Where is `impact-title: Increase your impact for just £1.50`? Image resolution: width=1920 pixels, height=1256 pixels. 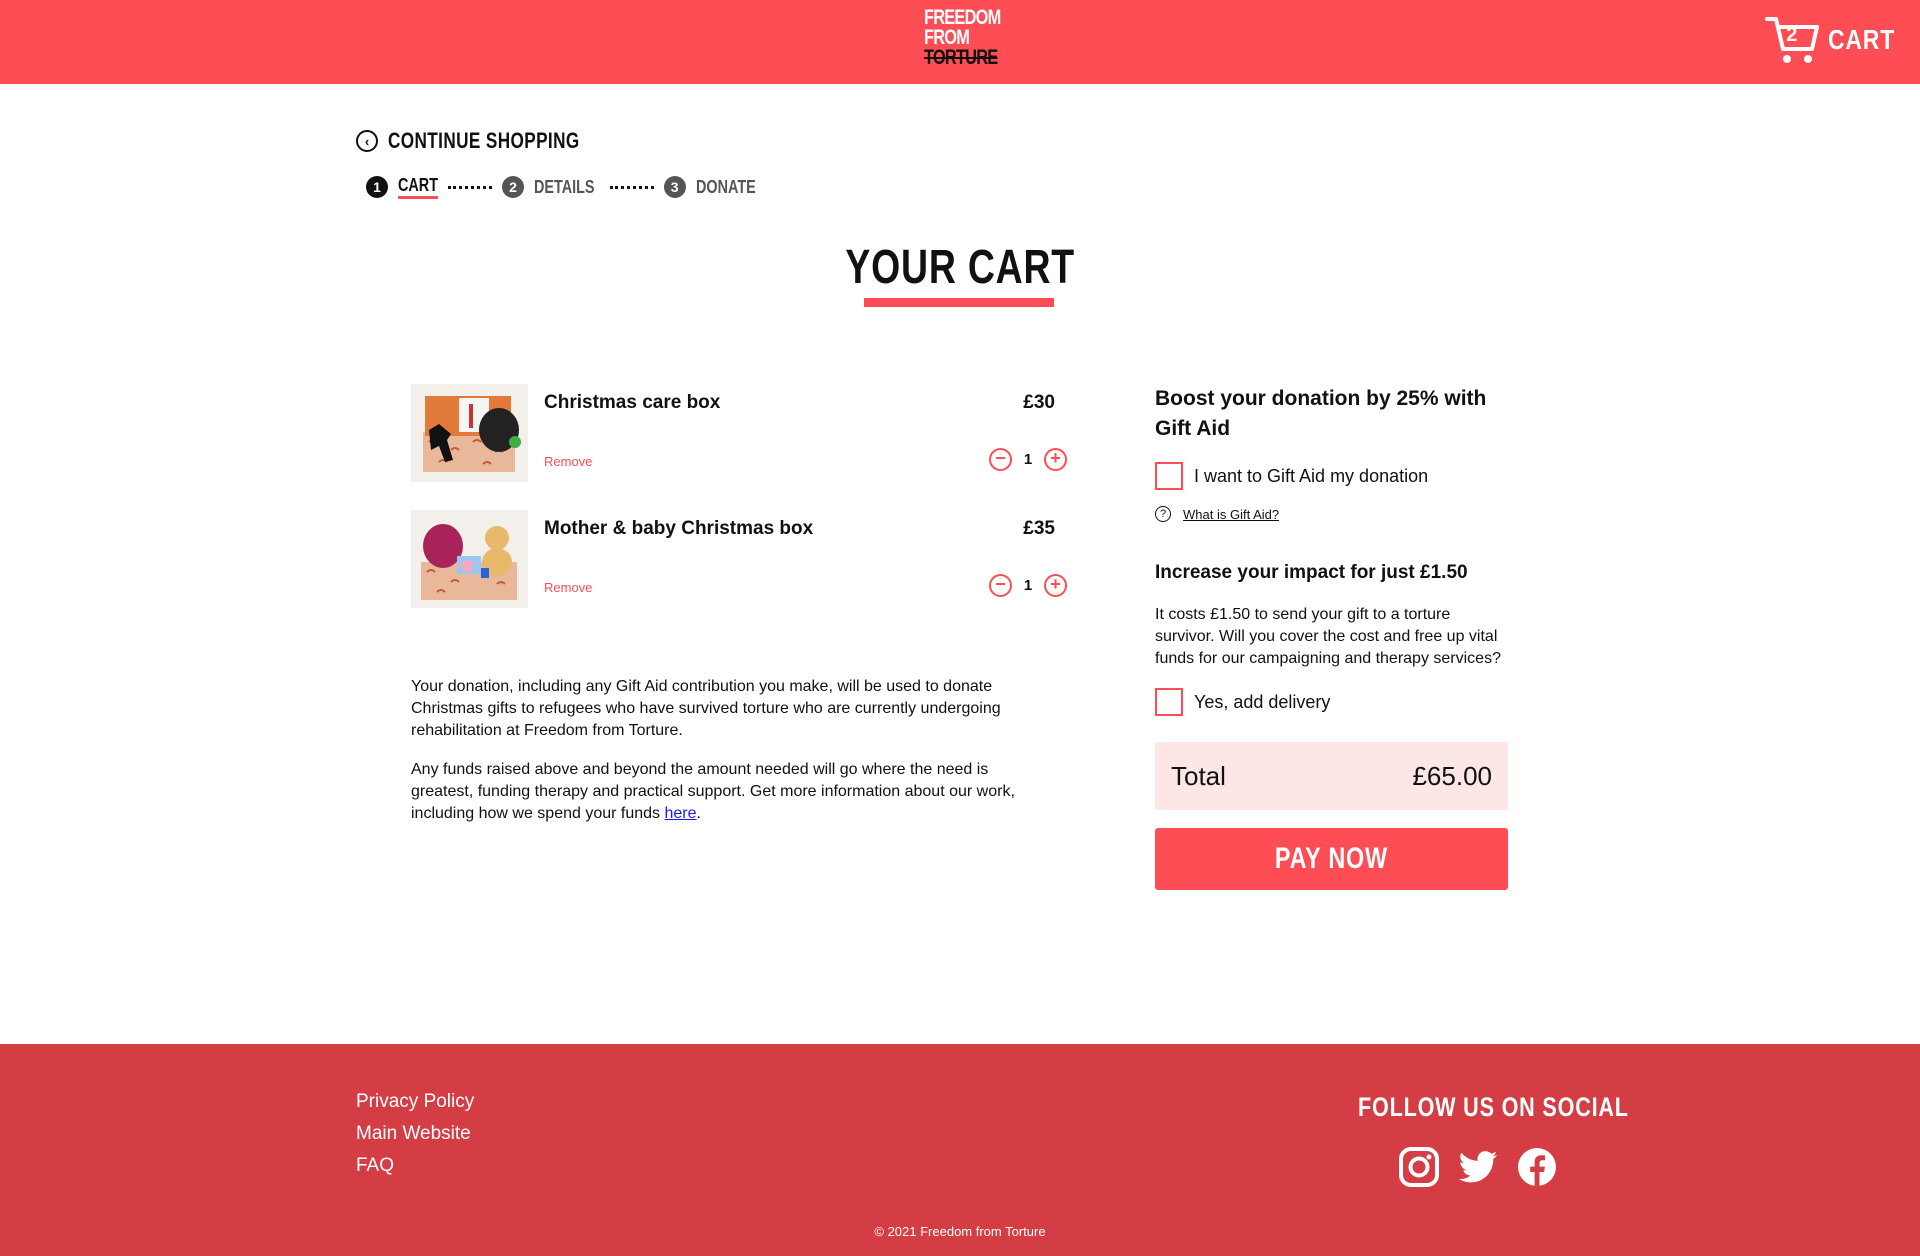 impact-title: Increase your impact for just £1.50 is located at coordinates (1311, 572).